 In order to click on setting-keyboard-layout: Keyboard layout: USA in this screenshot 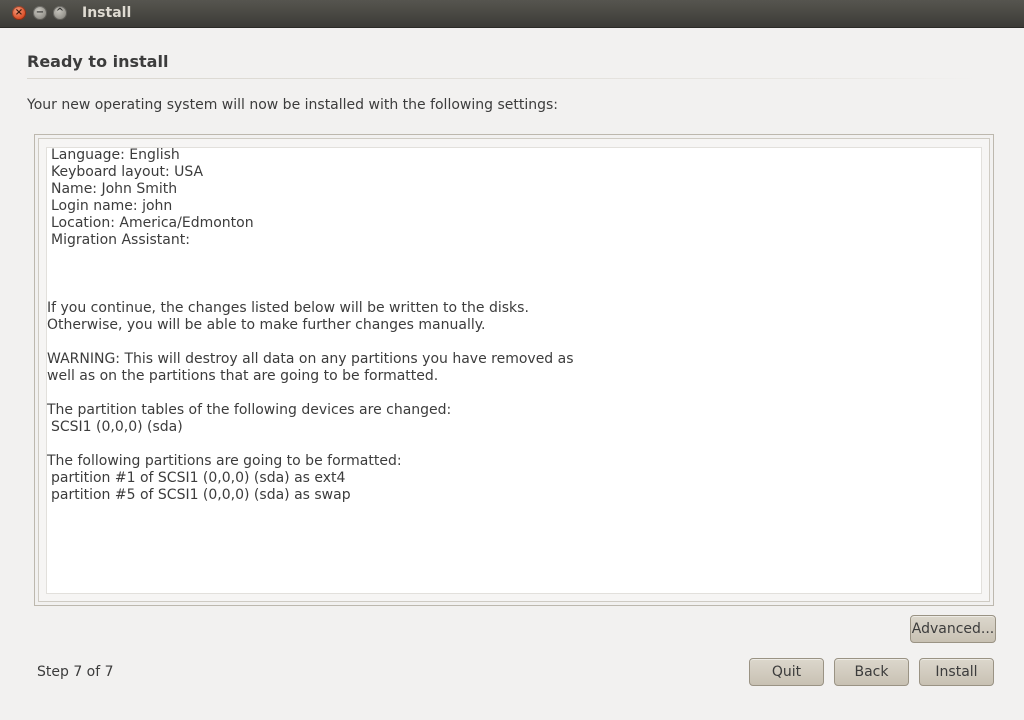, I will do `click(127, 172)`.